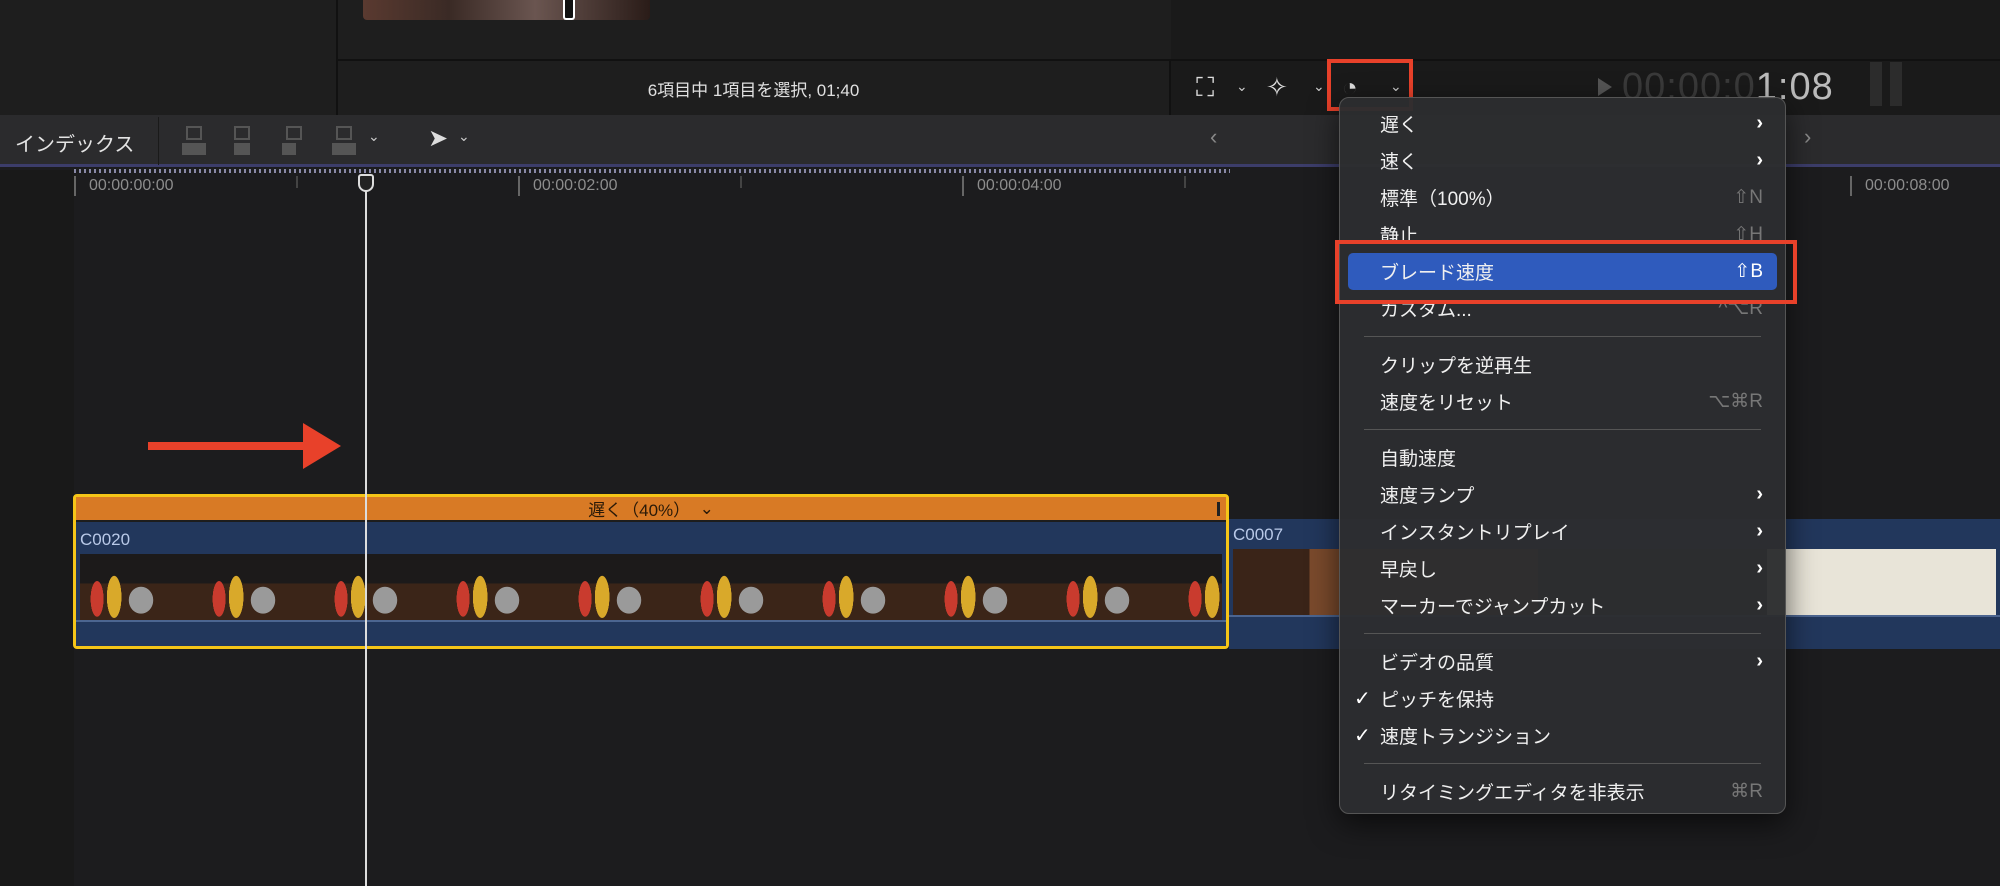 This screenshot has height=886, width=2000. Describe the element at coordinates (639, 510) in the screenshot. I see `retime-label: 遅く（40%）` at that location.